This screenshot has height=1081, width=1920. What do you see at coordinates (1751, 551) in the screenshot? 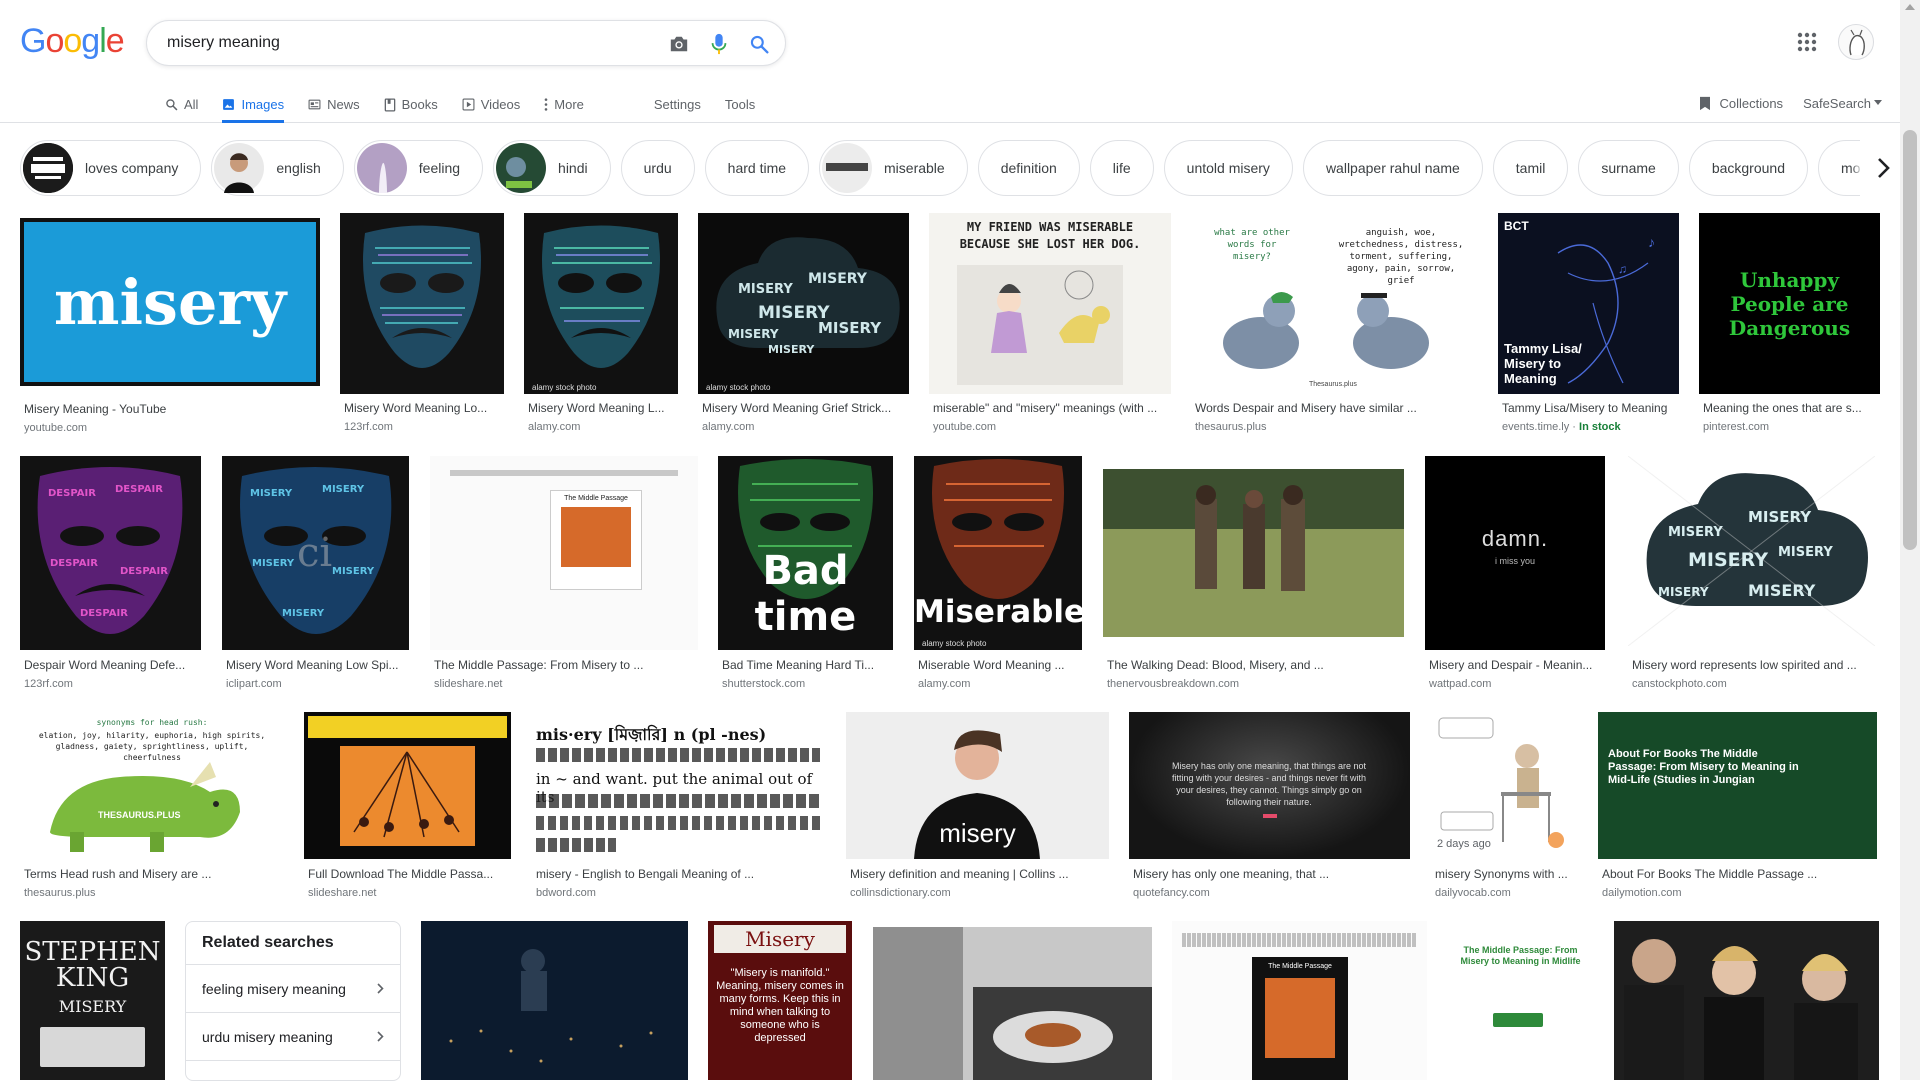
I see `result-thumbnail: MISERY MISERY MISERY MISERY MISERY MISERY` at bounding box center [1751, 551].